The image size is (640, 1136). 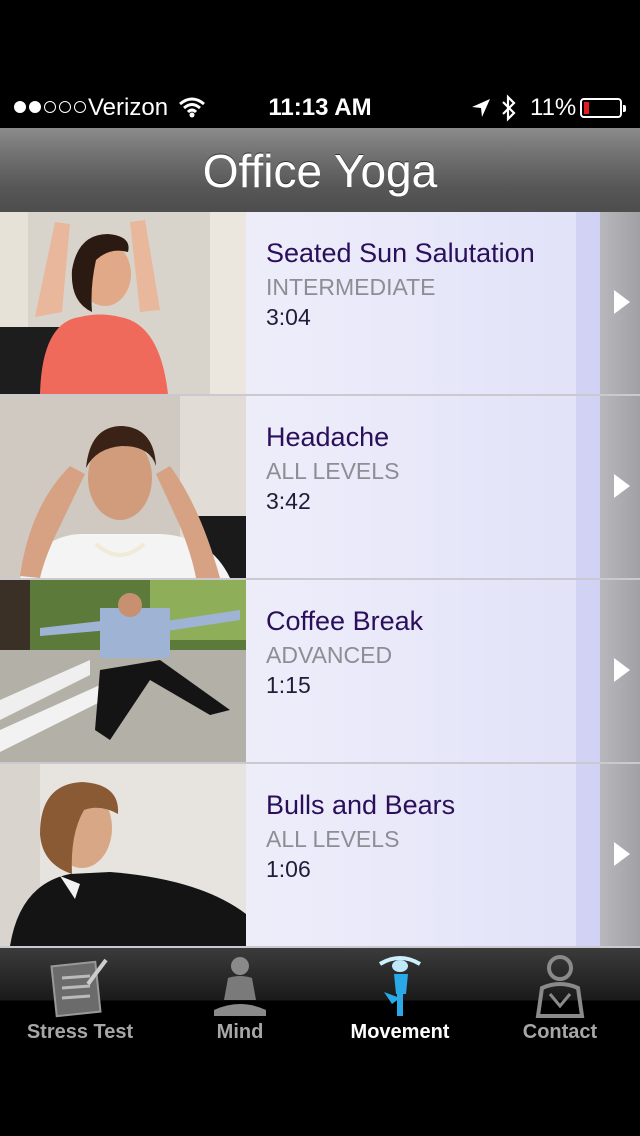 I want to click on navigation-bar: Office Yoga, so click(x=320, y=170).